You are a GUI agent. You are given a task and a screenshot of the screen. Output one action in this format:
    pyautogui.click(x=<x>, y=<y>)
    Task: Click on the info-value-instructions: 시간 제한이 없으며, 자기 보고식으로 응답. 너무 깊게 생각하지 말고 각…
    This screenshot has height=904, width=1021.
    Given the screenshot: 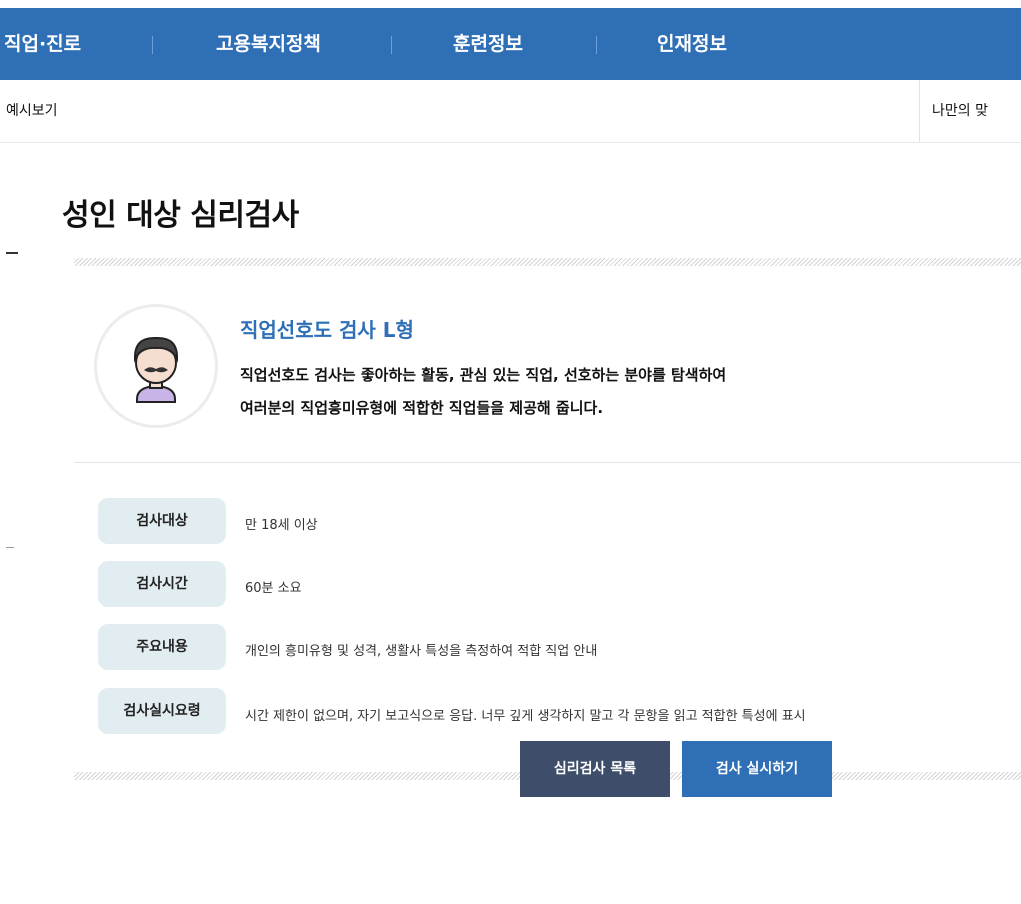 What is the action you would take?
    pyautogui.click(x=525, y=716)
    